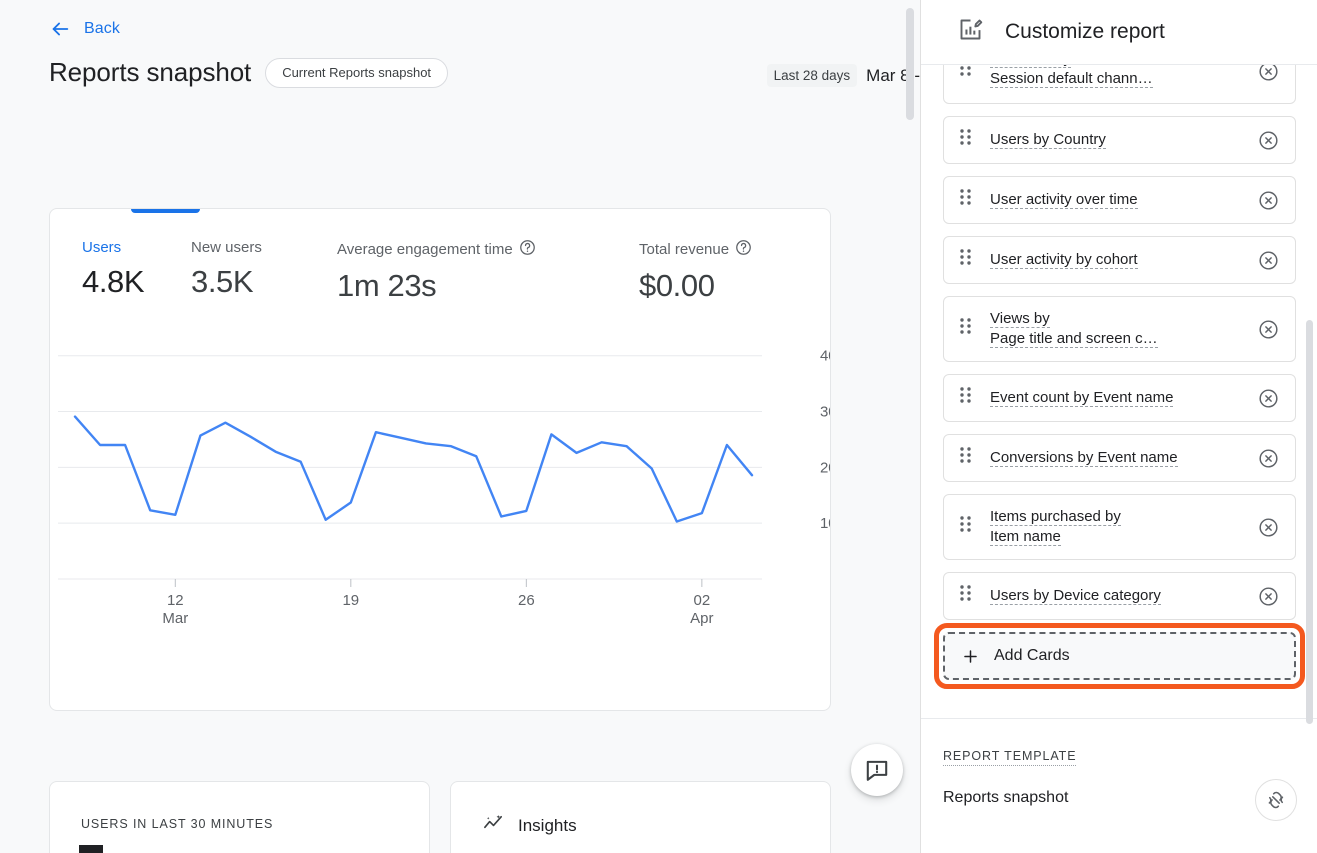  What do you see at coordinates (91, 849) in the screenshot?
I see `users-last-30-bar` at bounding box center [91, 849].